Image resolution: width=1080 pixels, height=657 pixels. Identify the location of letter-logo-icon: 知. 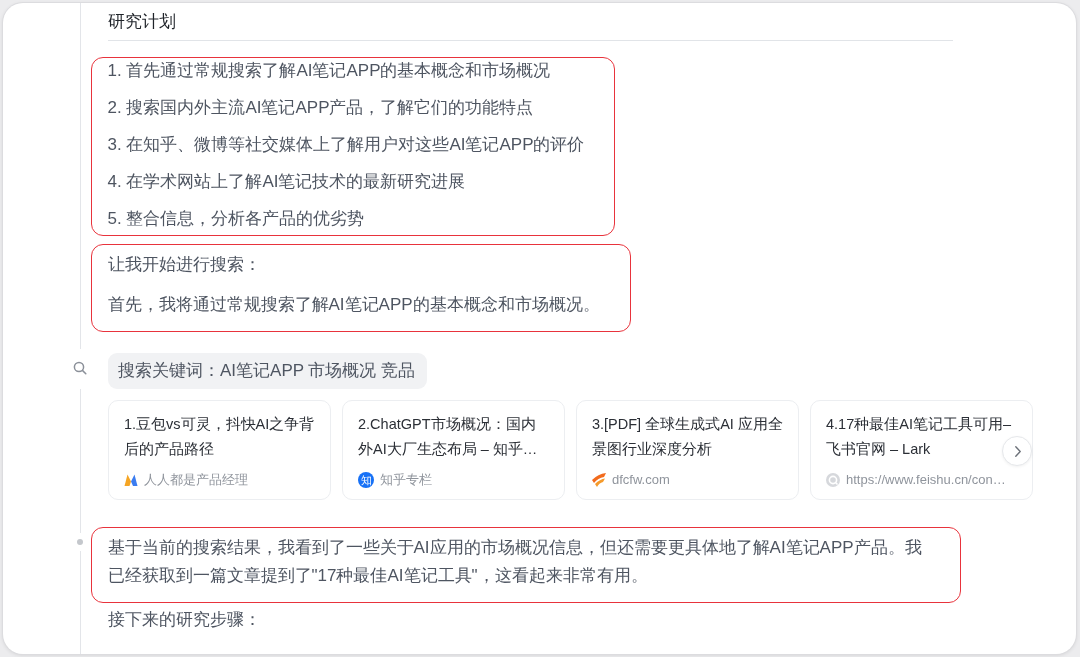
(366, 480).